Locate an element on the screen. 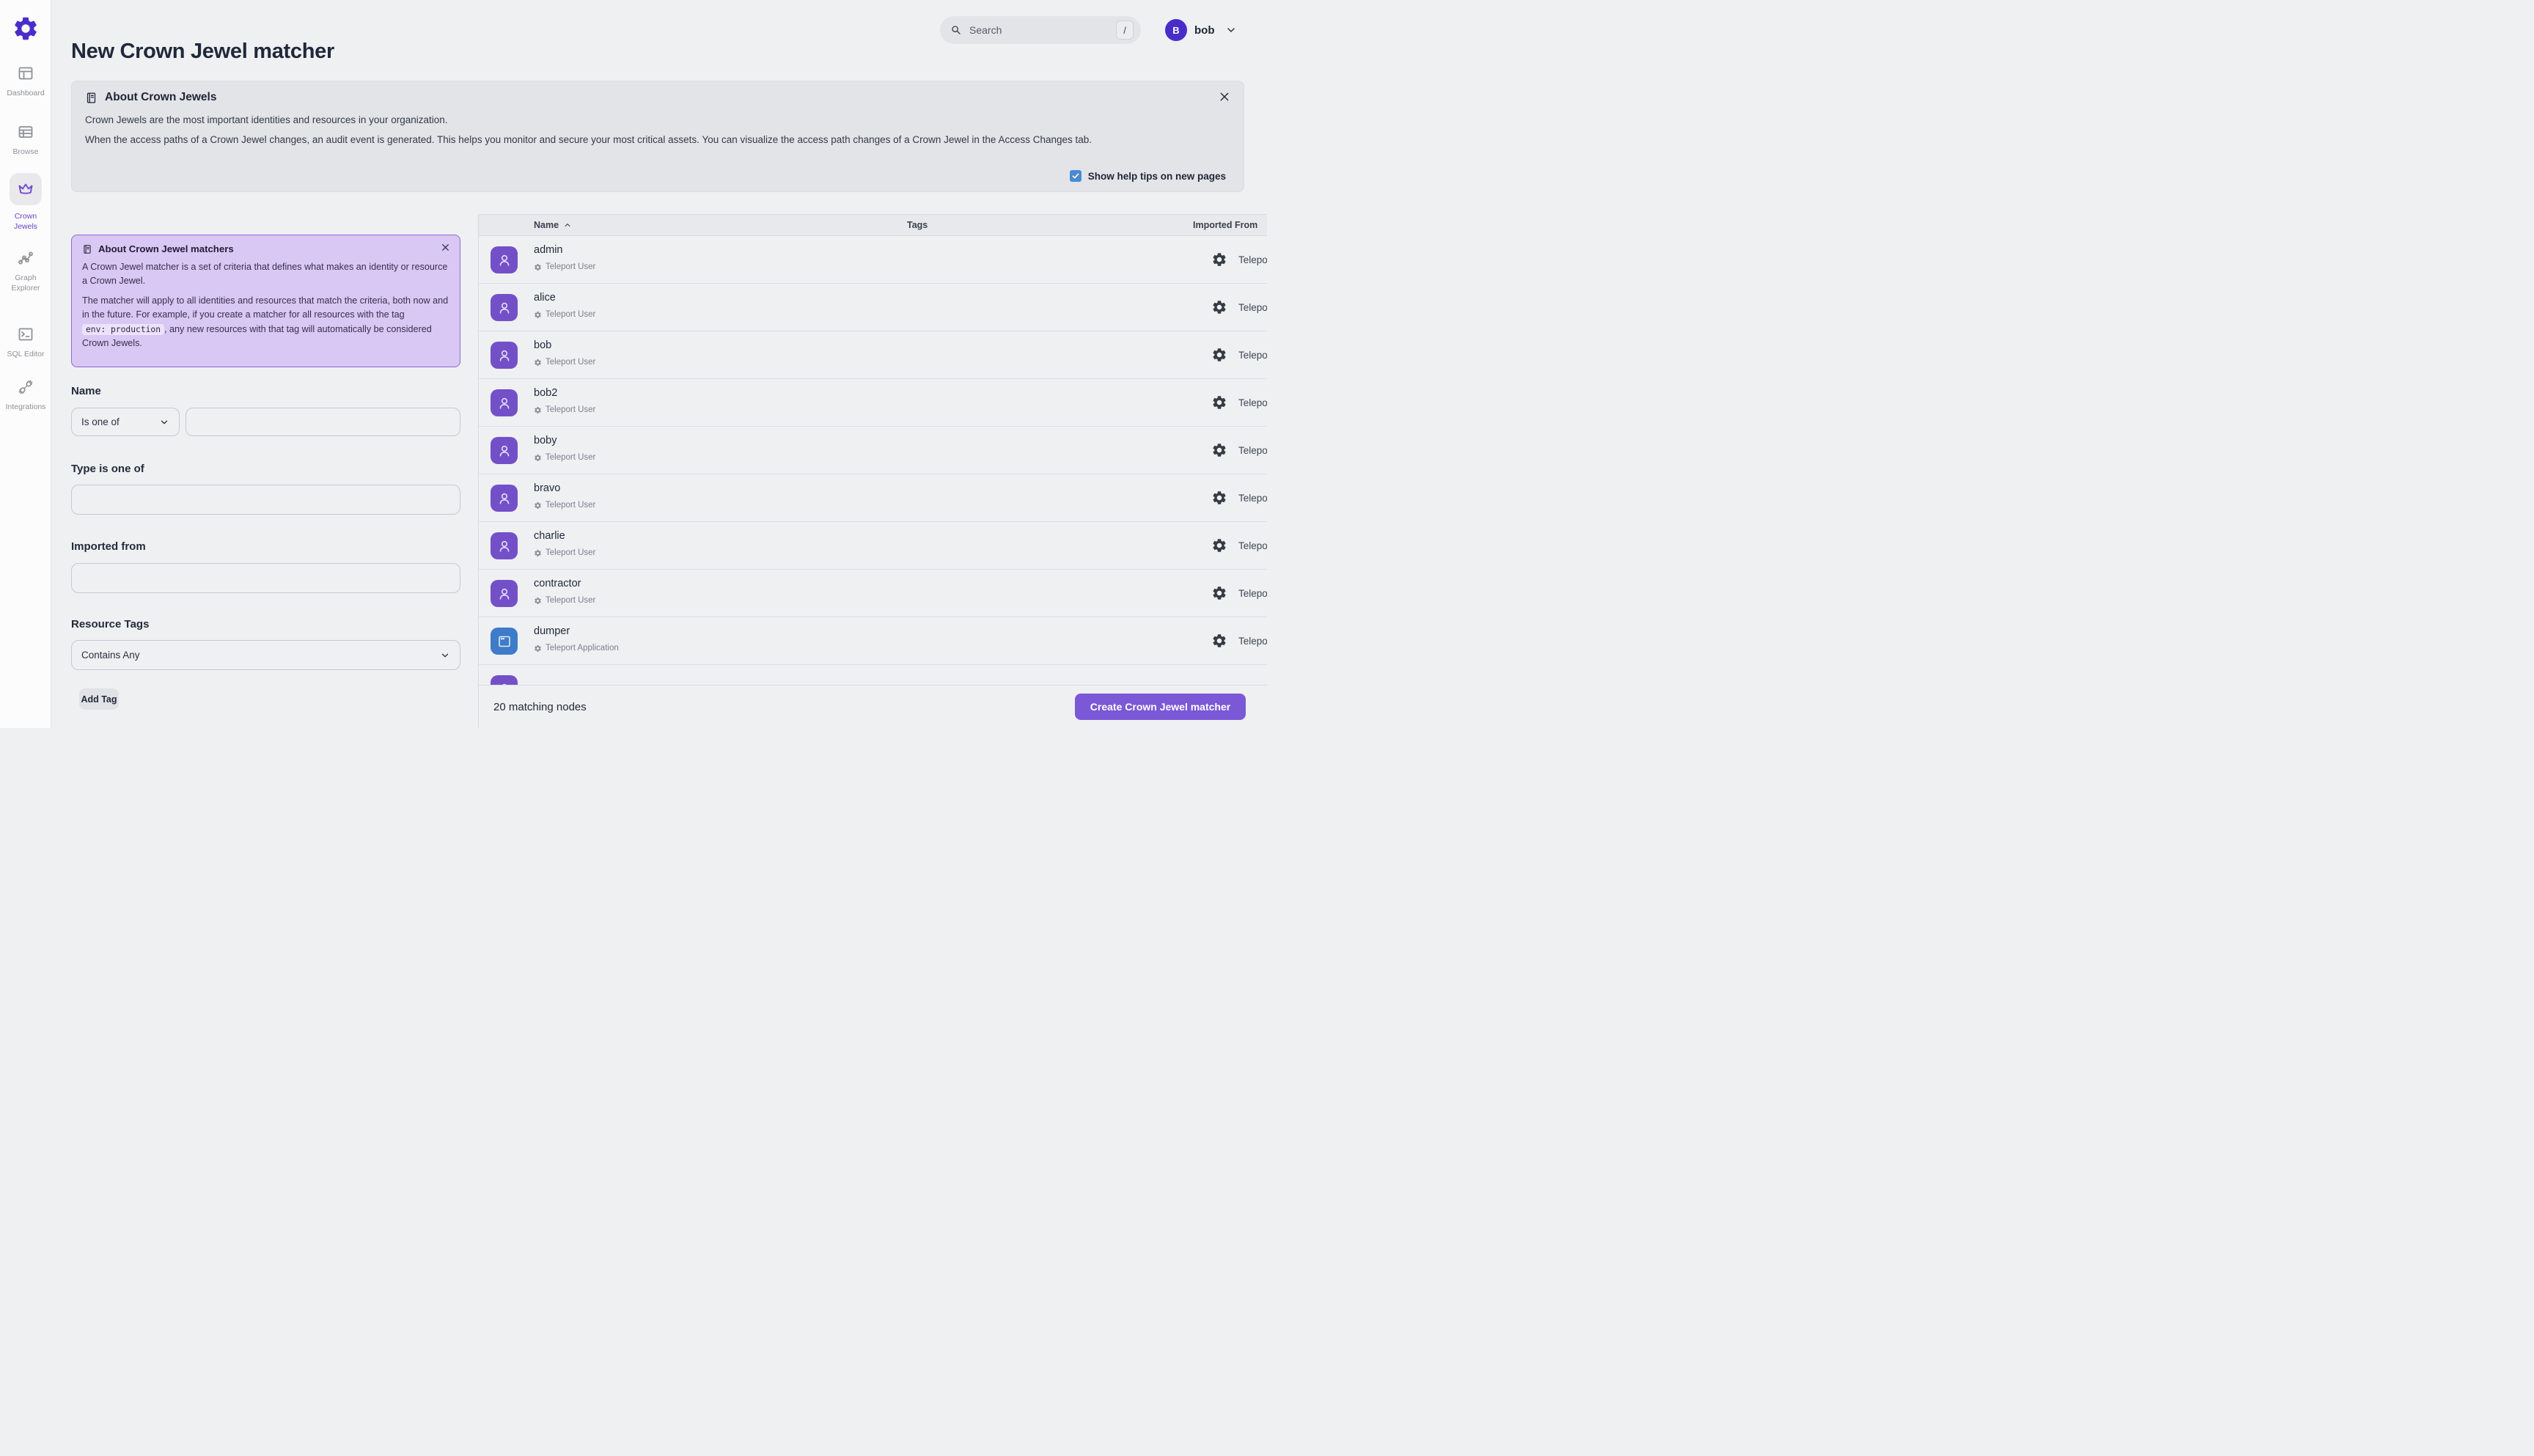  plug-icon is located at coordinates (25, 387).